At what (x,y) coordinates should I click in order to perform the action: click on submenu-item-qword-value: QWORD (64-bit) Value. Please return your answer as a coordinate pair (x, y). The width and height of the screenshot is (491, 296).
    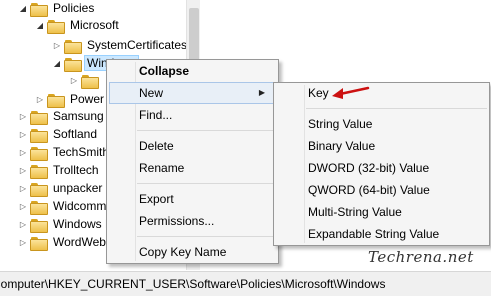
    Looking at the image, I should click on (381, 190).